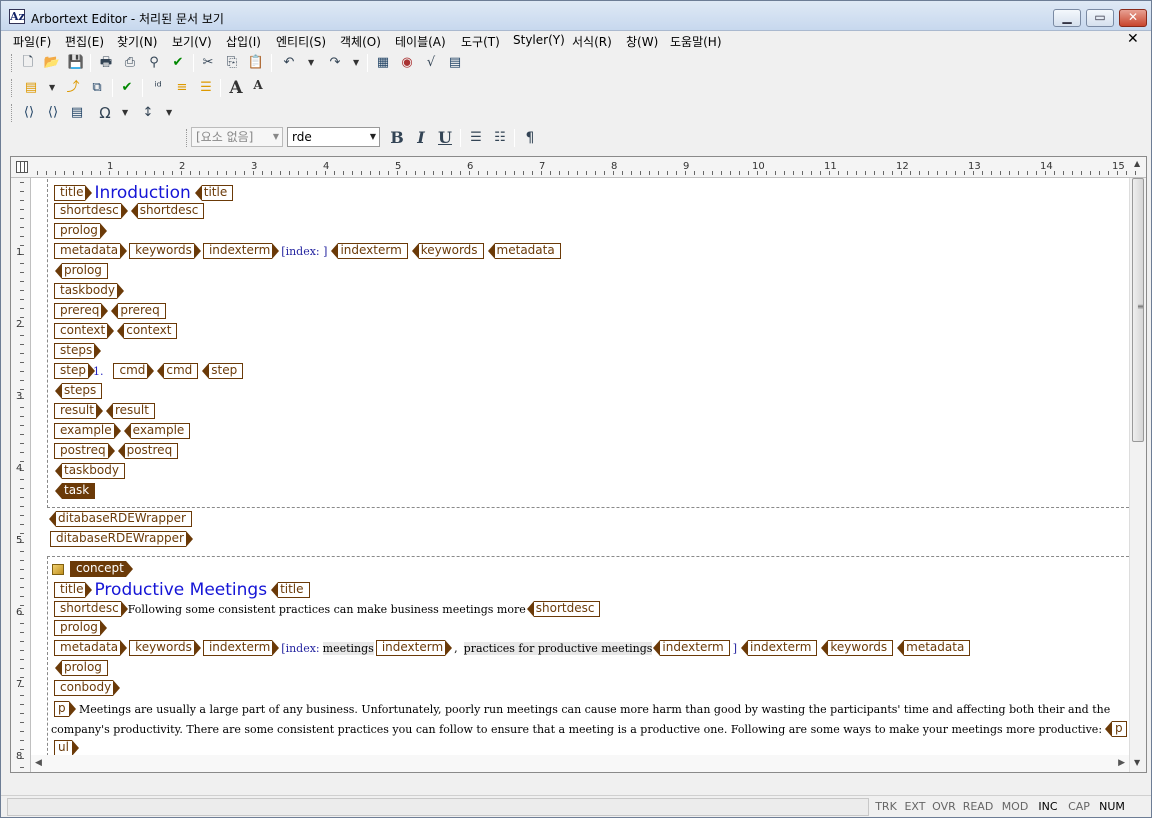  Describe the element at coordinates (1137, 163) in the screenshot. I see `scroll-up-icon: ▲` at that location.